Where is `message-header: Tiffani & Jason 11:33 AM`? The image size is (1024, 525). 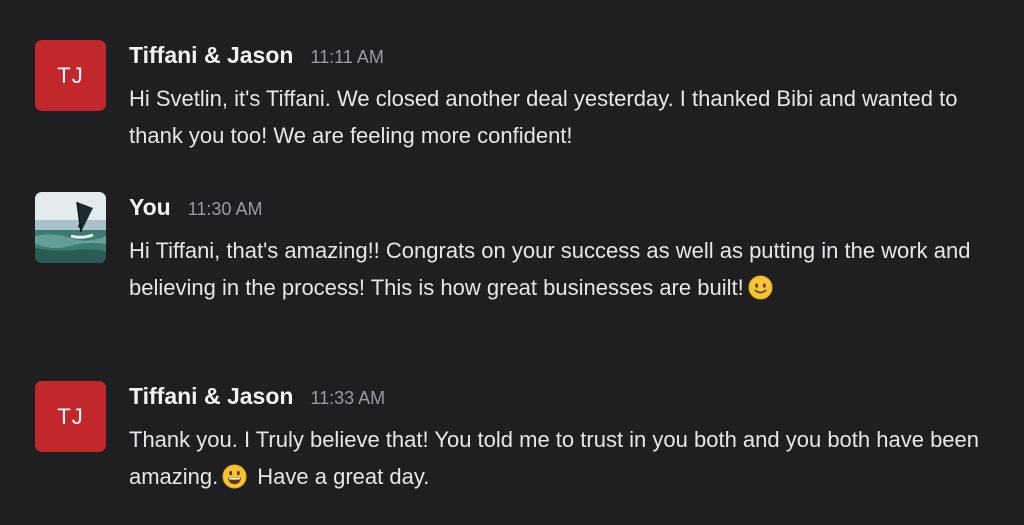 message-header: Tiffani & Jason 11:33 AM is located at coordinates (566, 398).